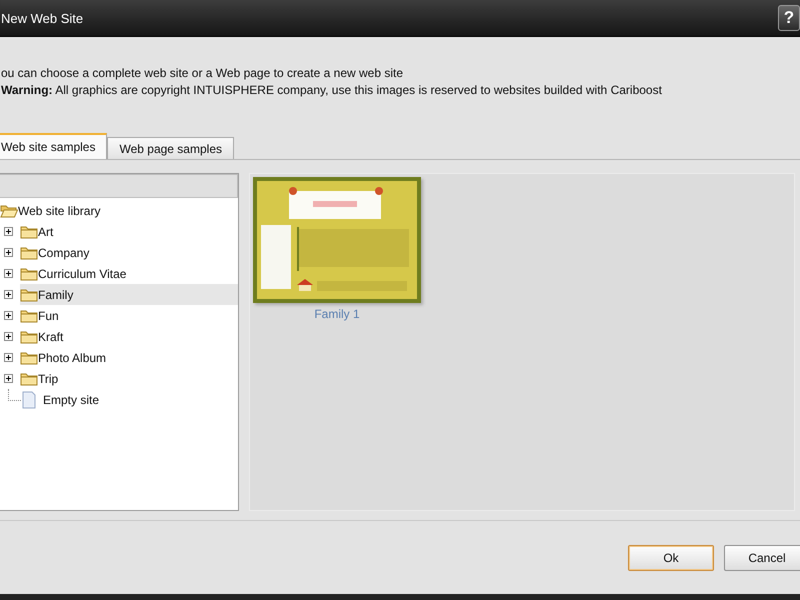 This screenshot has height=600, width=800. Describe the element at coordinates (332, 90) in the screenshot. I see `warning-text: Warning: All graphics are copyright INTUISPHERE company, use this images is reserved to websites builded with Cariboost` at that location.